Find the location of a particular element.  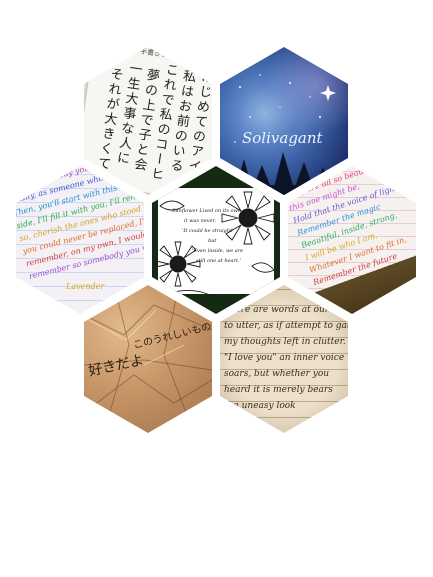

cursive-line: soars, but whether you is located at coordinates (277, 374).